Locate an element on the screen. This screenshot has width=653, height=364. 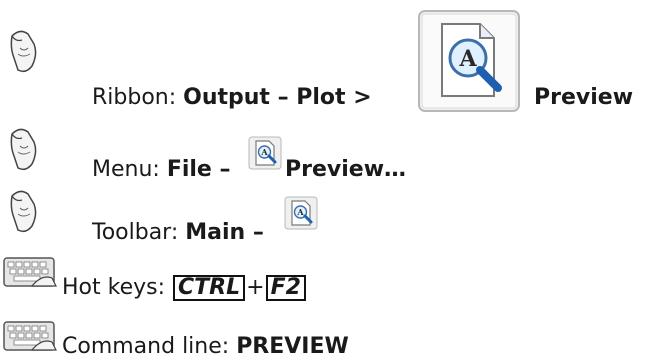
command-line-instruction: Command line: PREVIEW is located at coordinates (205, 346).